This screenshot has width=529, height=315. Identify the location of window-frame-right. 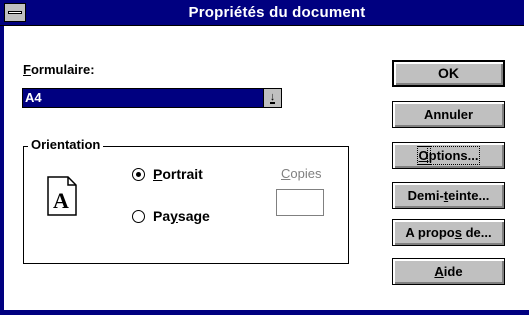
(526, 157).